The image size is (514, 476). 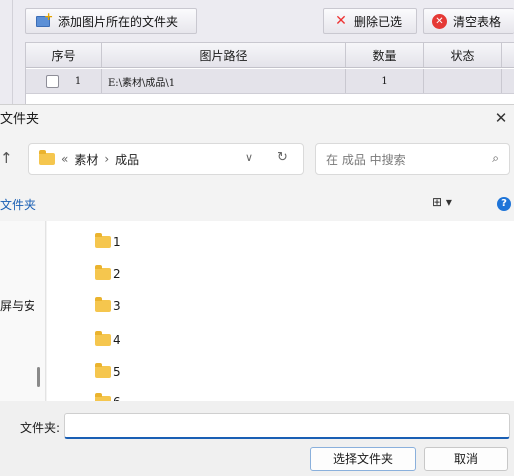 I want to click on dialog-title: 文件夹, so click(x=20, y=119).